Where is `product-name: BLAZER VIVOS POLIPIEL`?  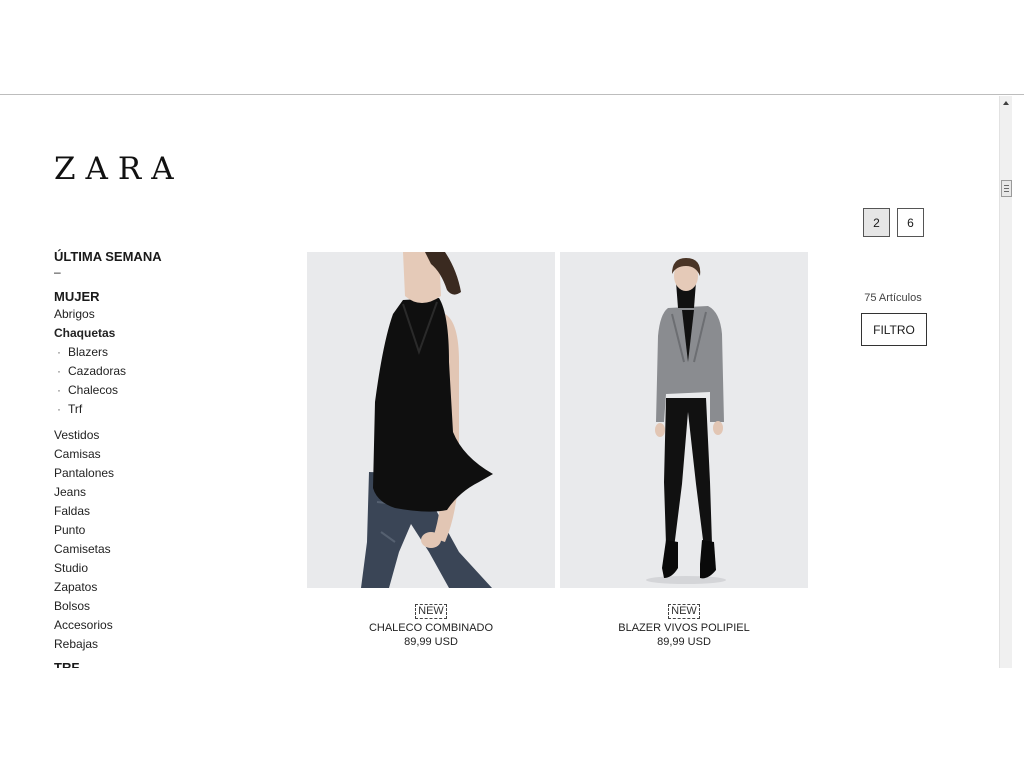
product-name: BLAZER VIVOS POLIPIEL is located at coordinates (684, 628).